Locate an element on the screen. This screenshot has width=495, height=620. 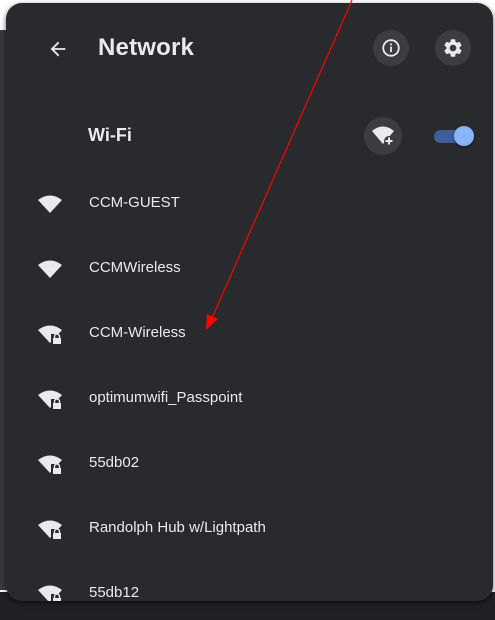
wifi-add-icon is located at coordinates (383, 136).